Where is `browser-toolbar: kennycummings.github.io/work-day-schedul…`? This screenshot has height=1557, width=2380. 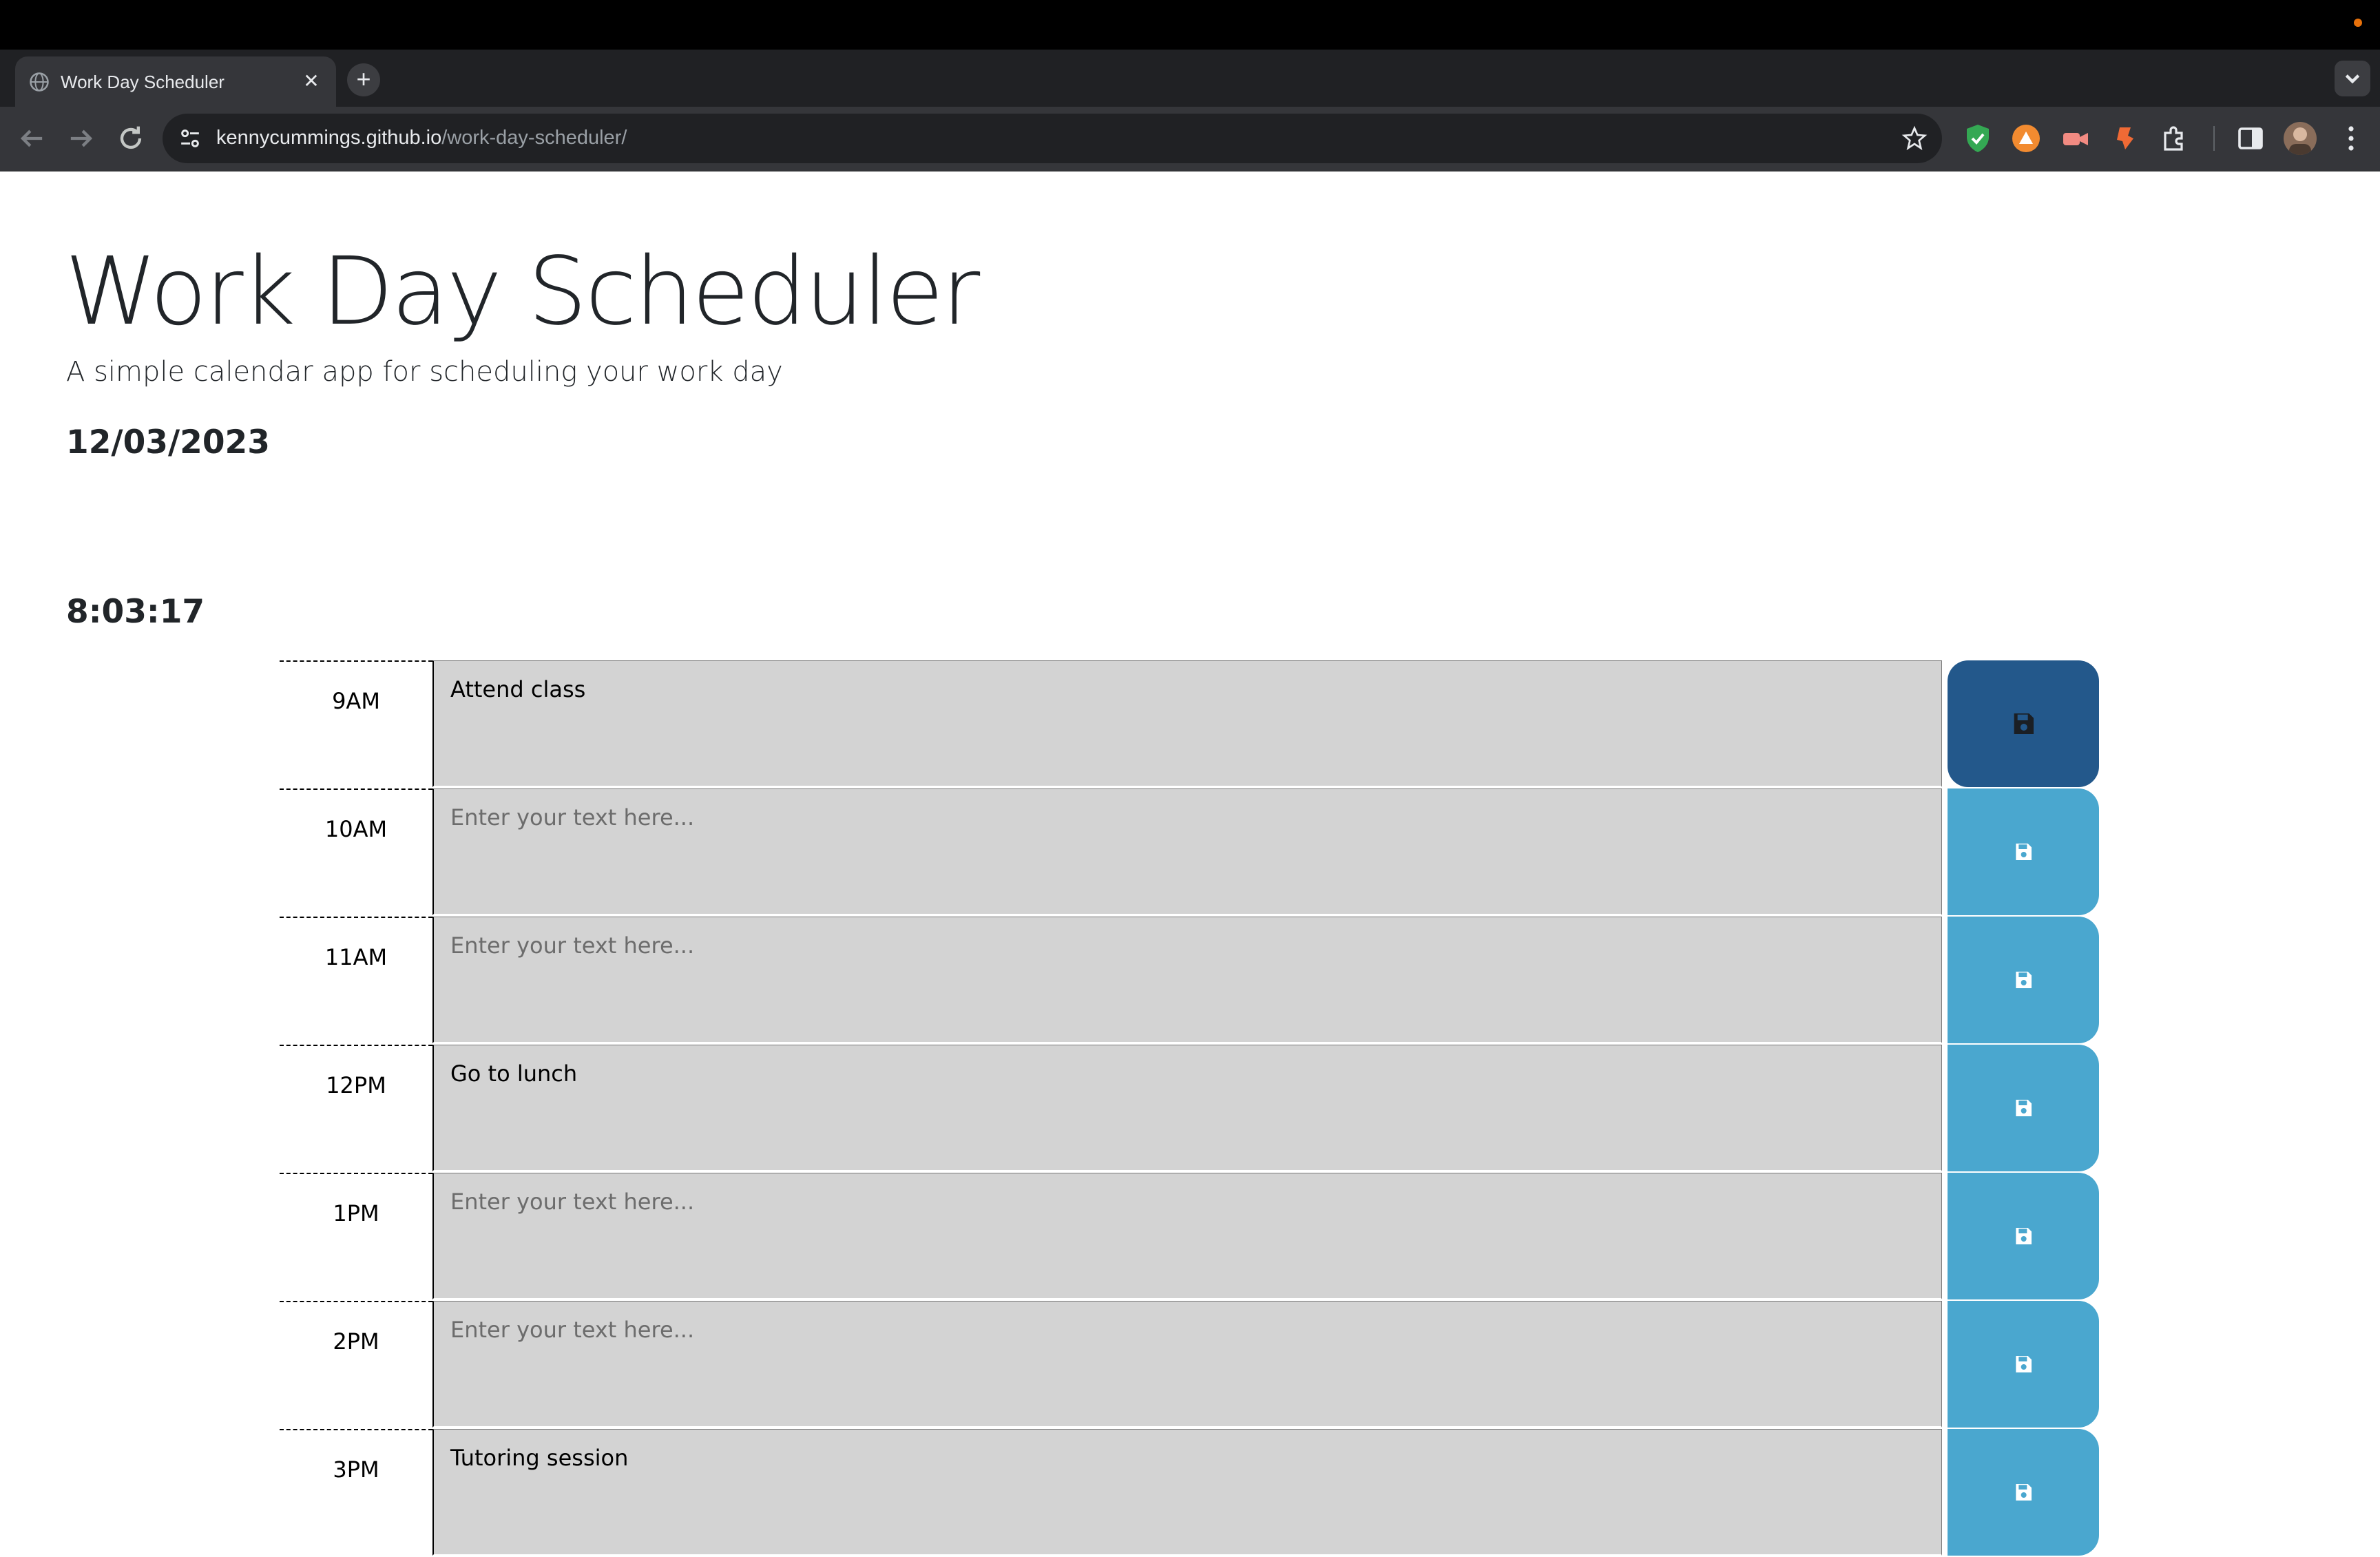 browser-toolbar: kennycummings.github.io/work-day-schedul… is located at coordinates (1190, 139).